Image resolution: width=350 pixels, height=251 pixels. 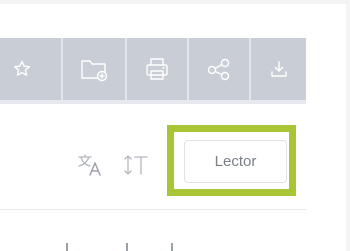 I want to click on save-to-folder-button, so click(x=94, y=69).